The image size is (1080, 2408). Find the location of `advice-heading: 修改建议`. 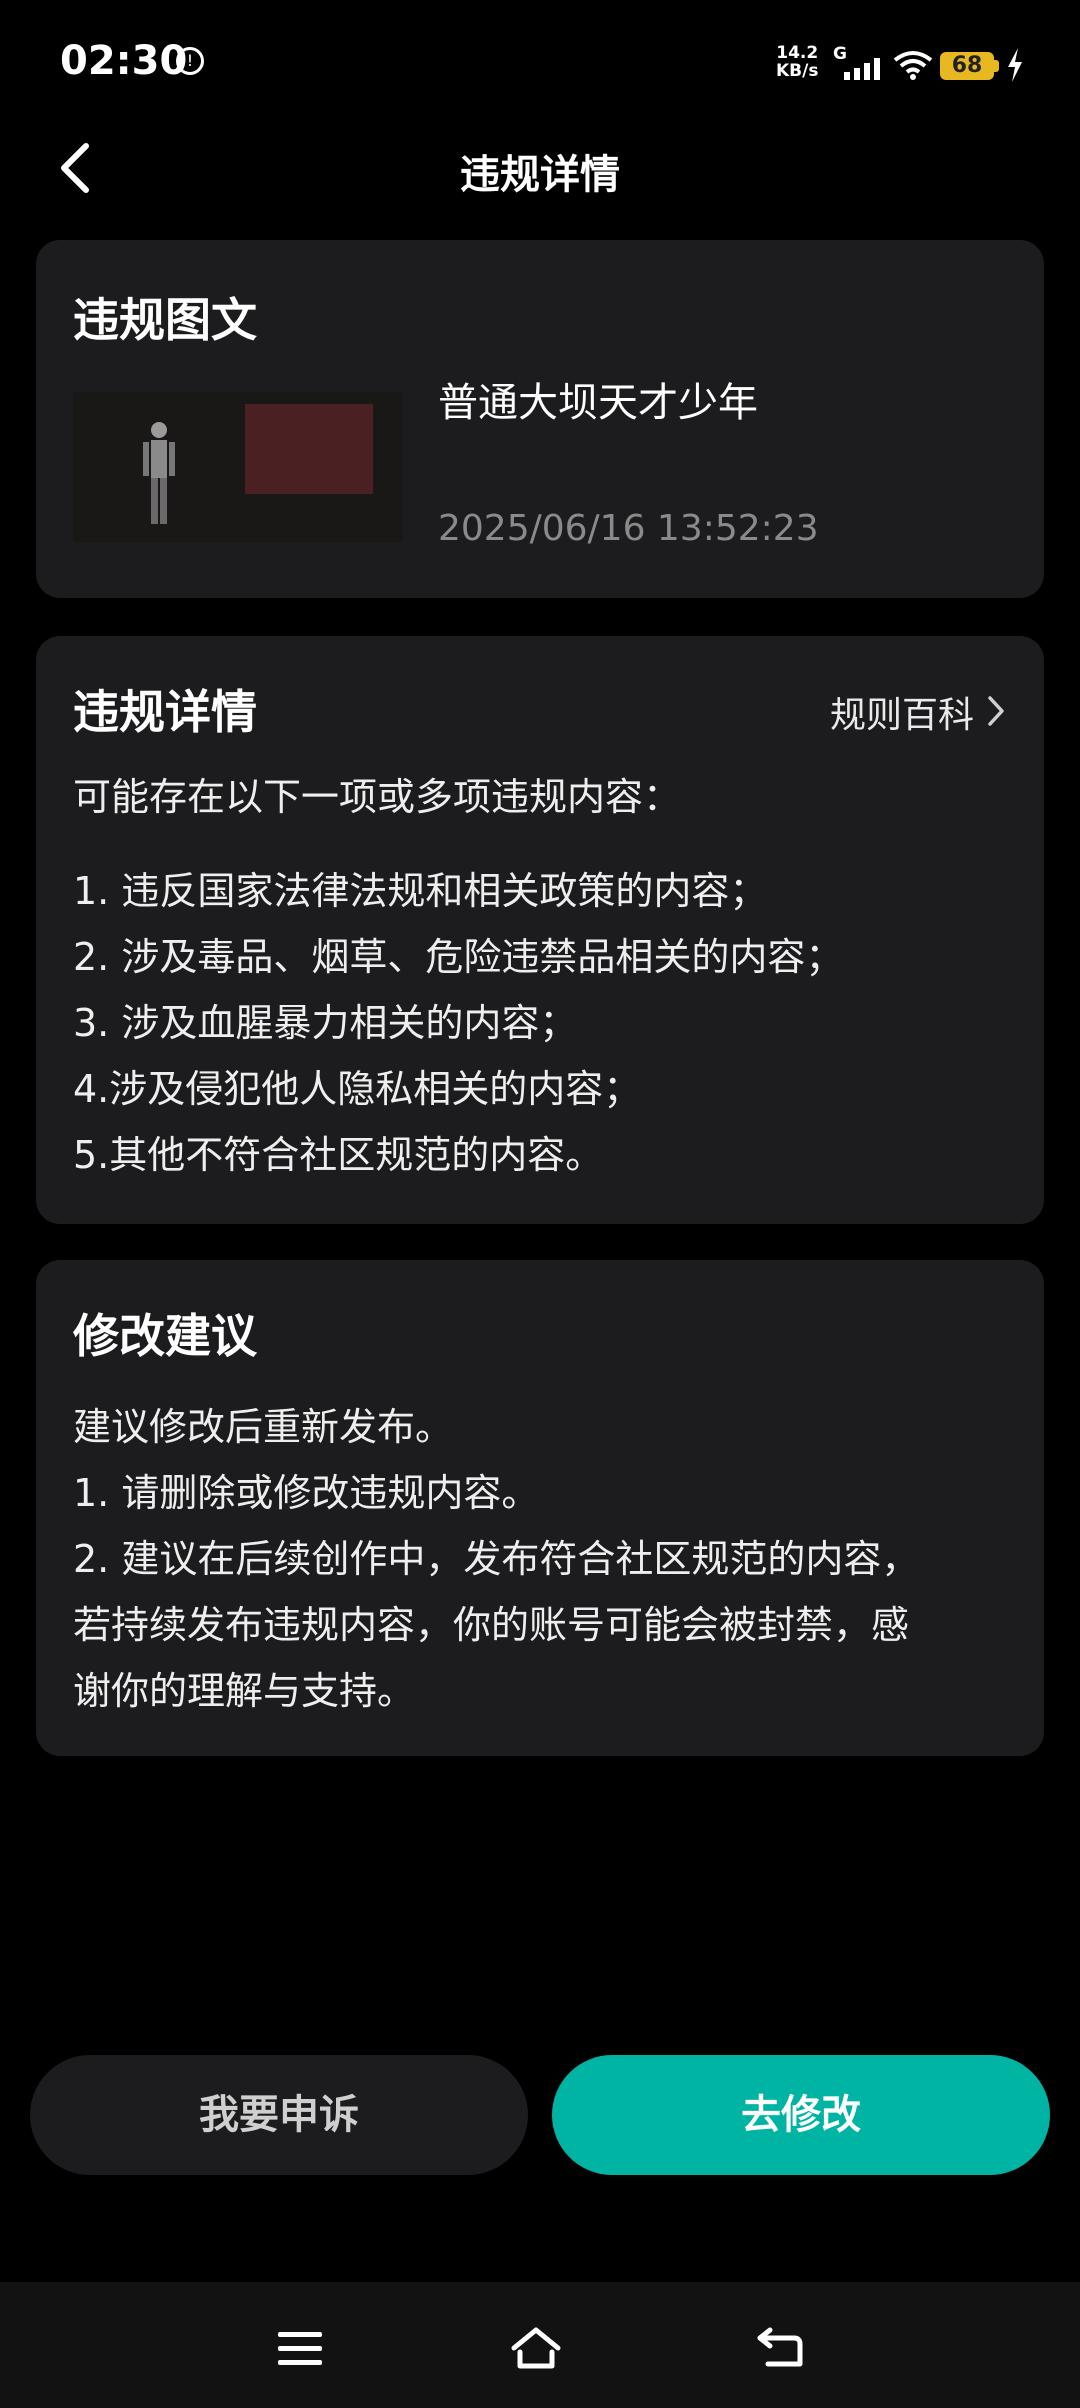

advice-heading: 修改建议 is located at coordinates (165, 1336).